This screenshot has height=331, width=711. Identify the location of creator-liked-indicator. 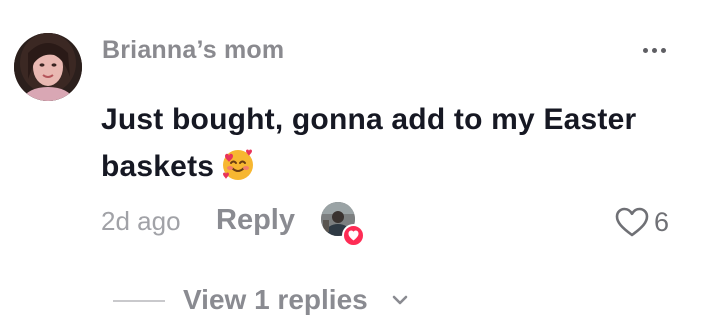
(343, 224).